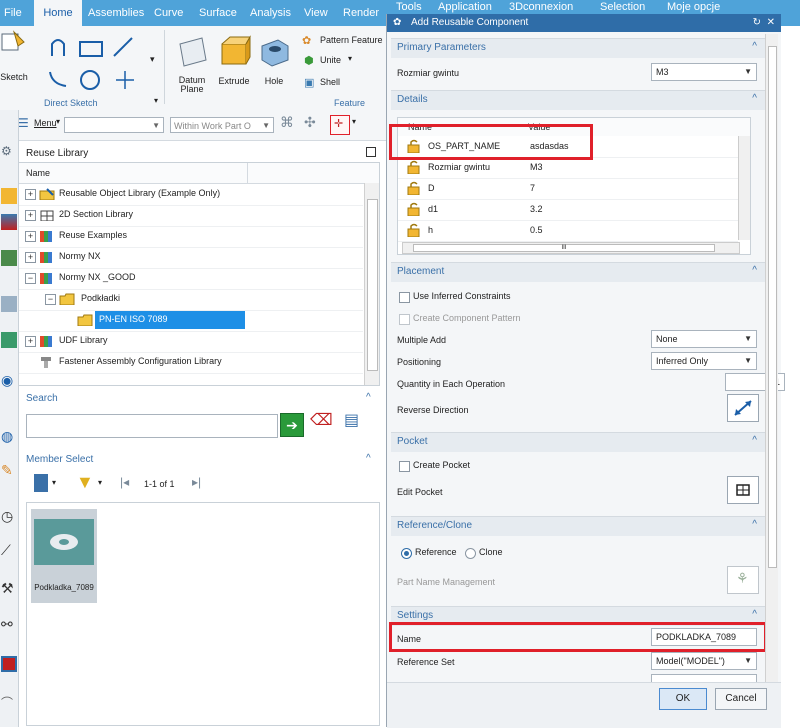  Describe the element at coordinates (357, 423) in the screenshot. I see `search-options-button: ▤` at that location.